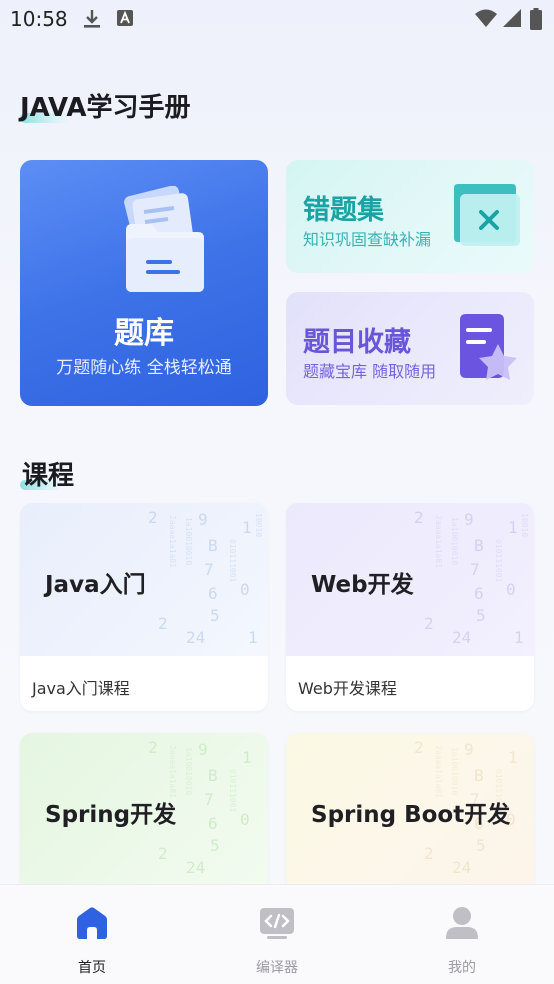 This screenshot has height=984, width=554. What do you see at coordinates (95, 585) in the screenshot?
I see `course-name: Java入门` at bounding box center [95, 585].